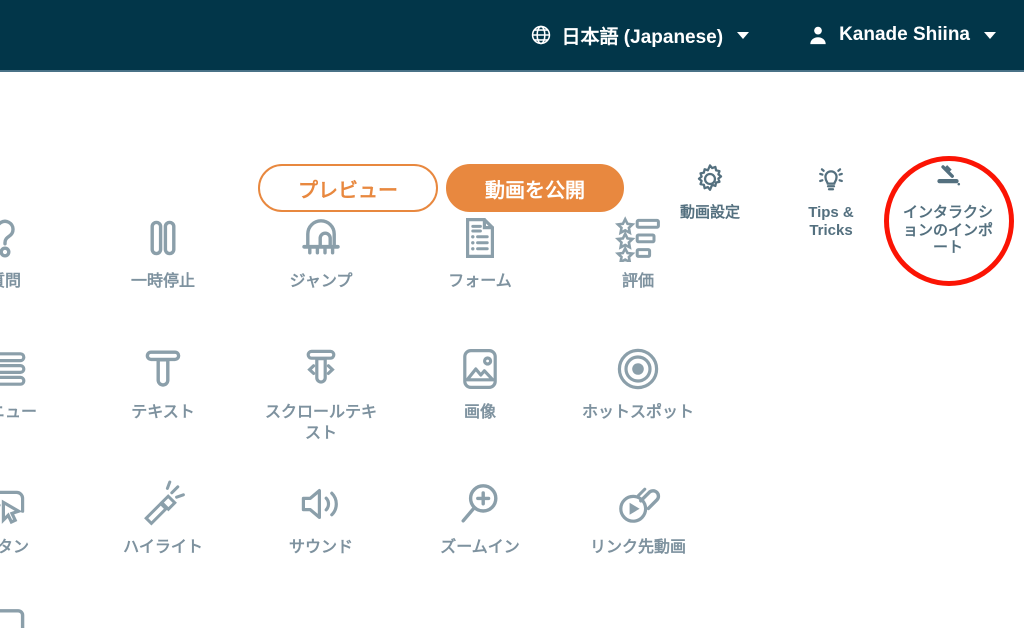 This screenshot has width=1024, height=628. I want to click on interaction-item-form: フォーム, so click(480, 253).